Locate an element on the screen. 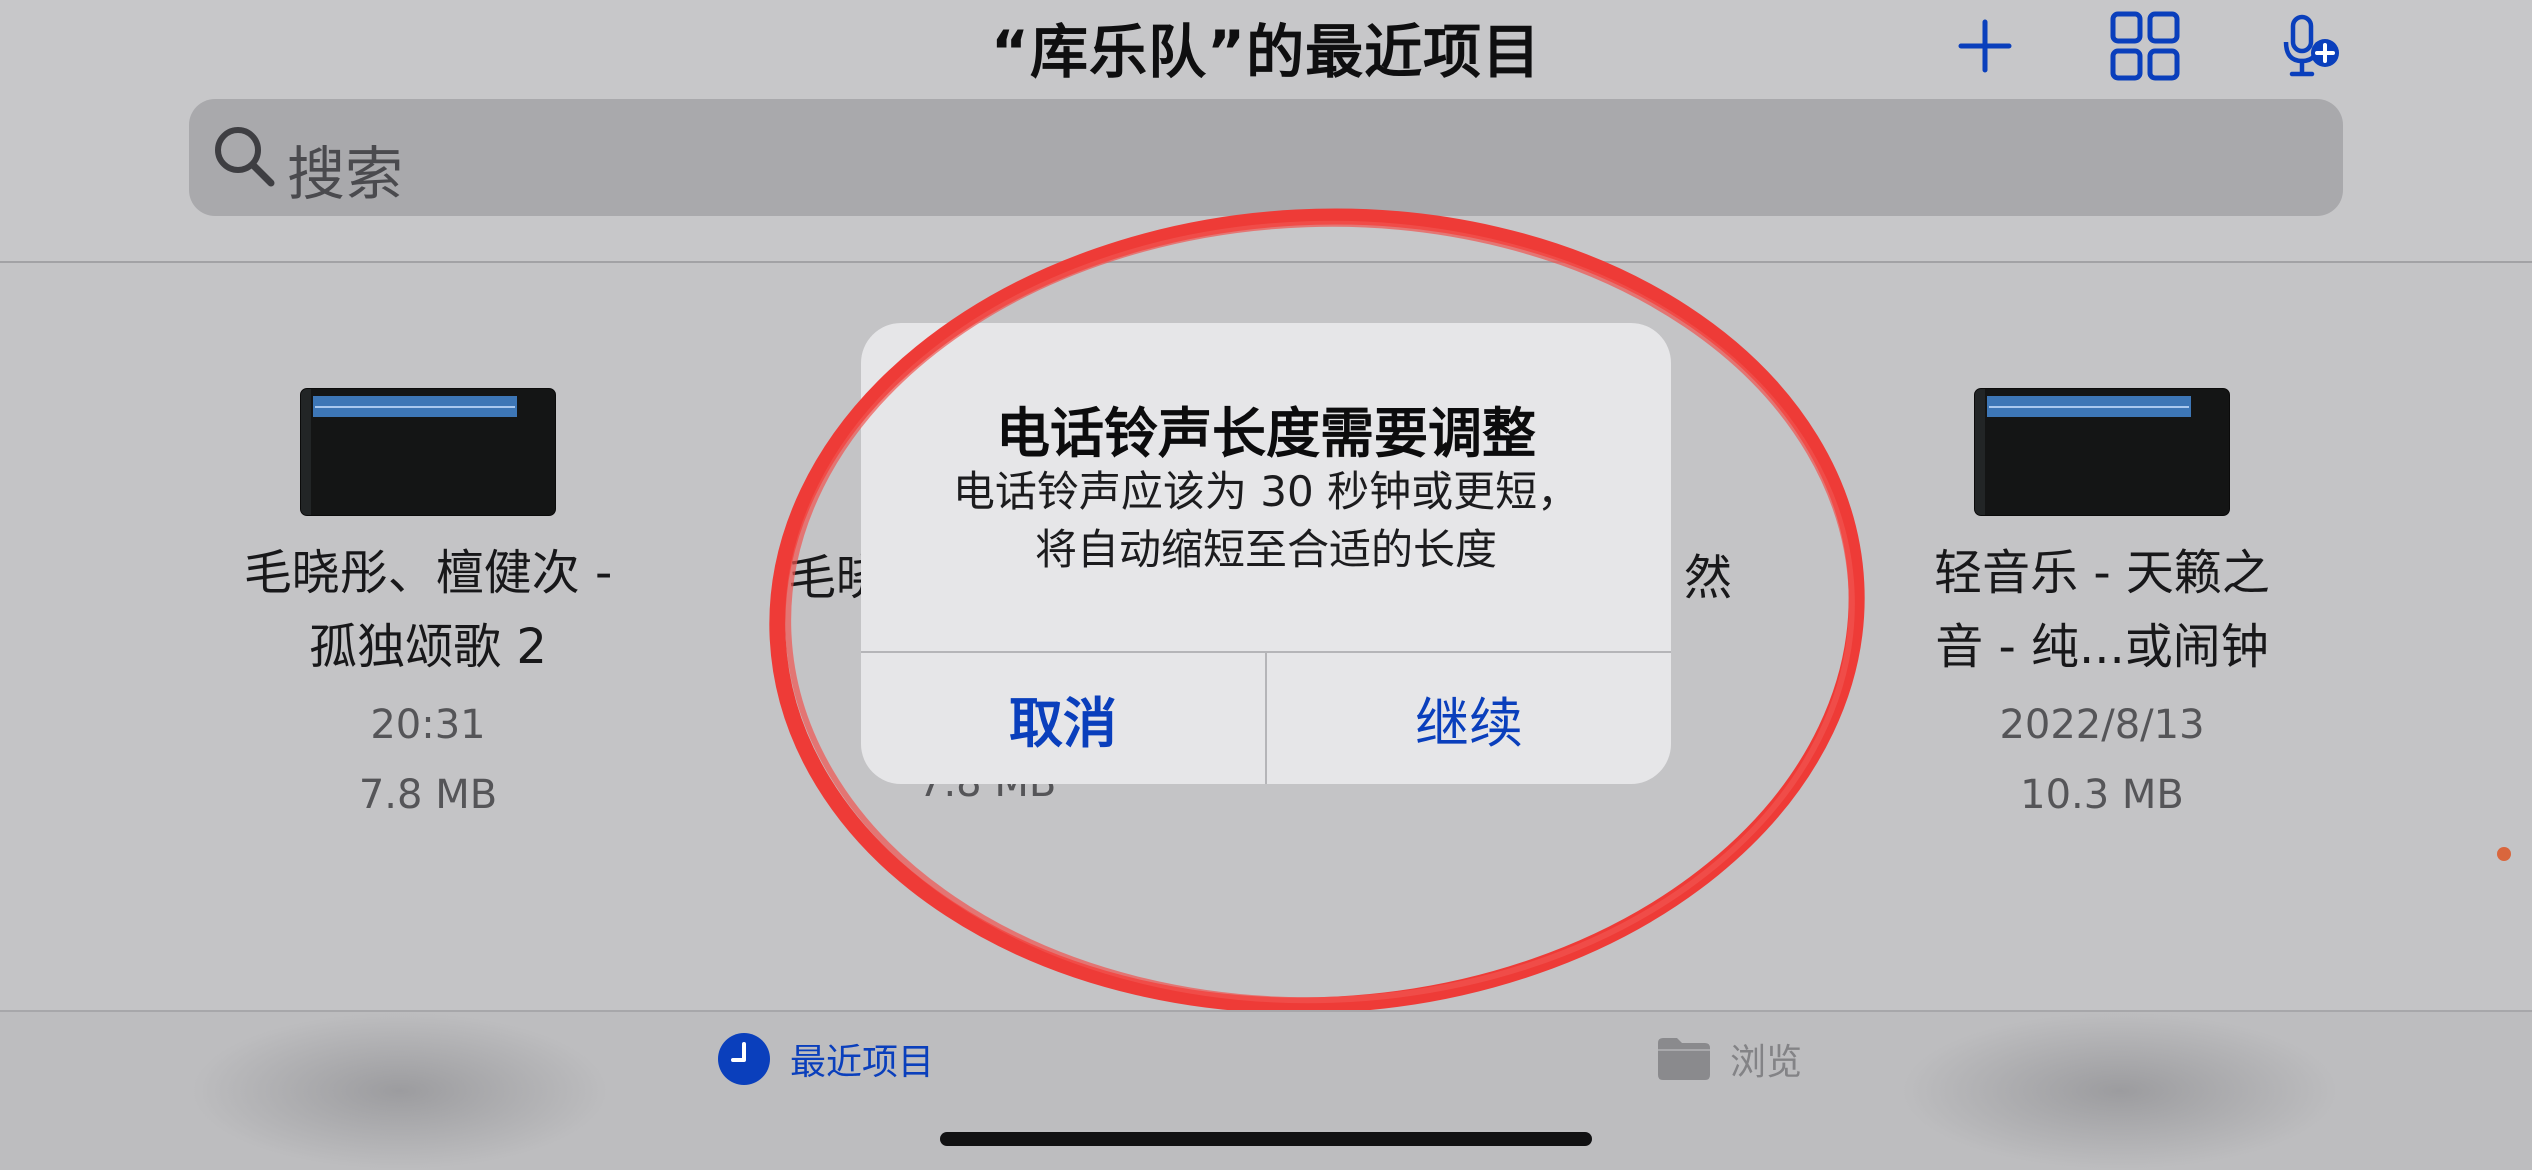  document-name: 轻音乐 - 天籁之 音 - 纯...或闹钟 is located at coordinates (2102, 610).